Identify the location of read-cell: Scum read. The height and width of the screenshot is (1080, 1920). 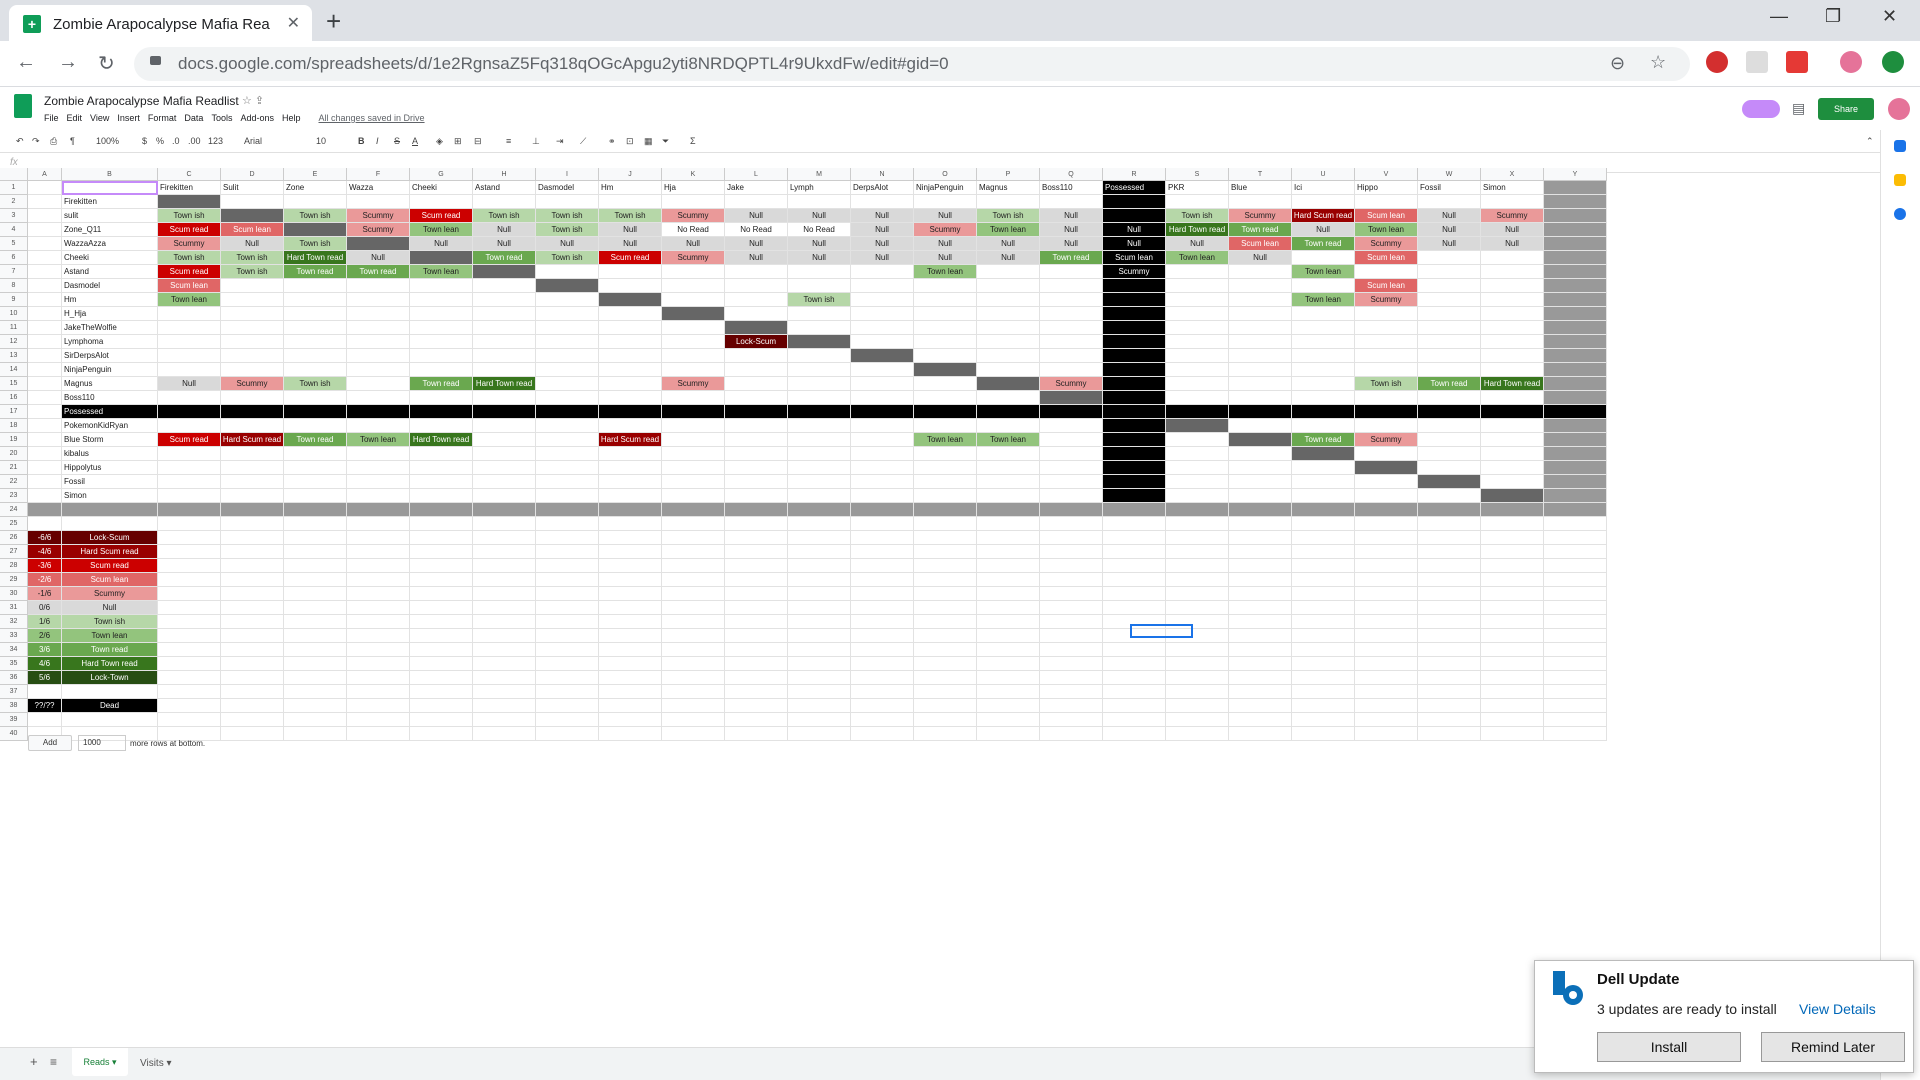
(630, 258).